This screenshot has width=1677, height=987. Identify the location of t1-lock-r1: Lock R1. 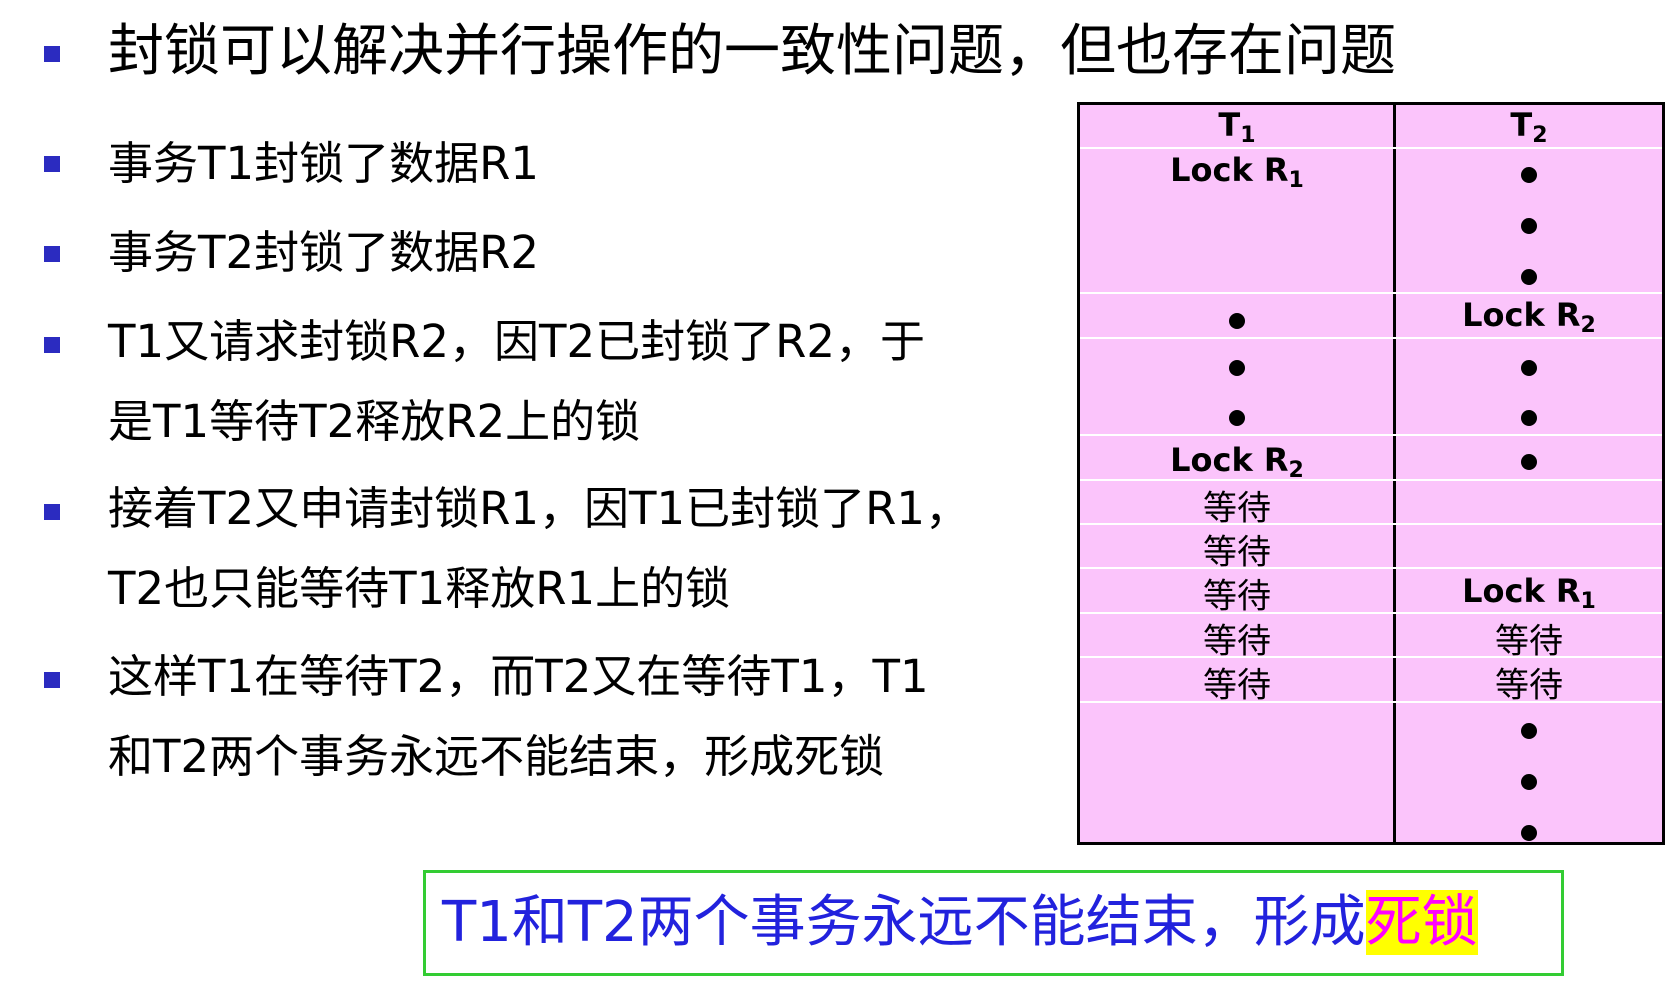
(1237, 172).